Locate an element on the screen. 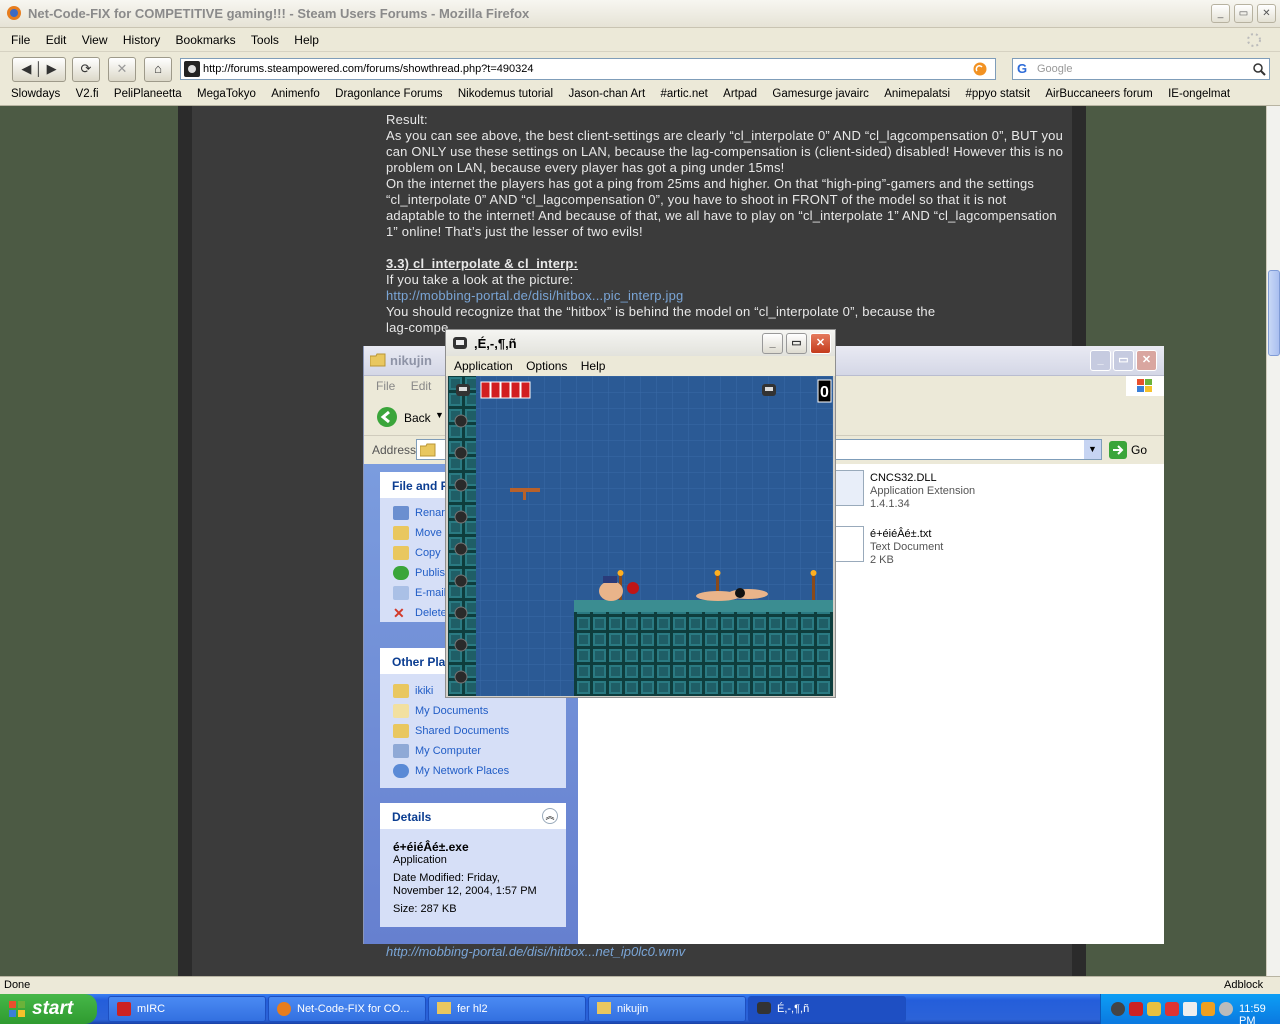  back-arrow-icon: ◀ is located at coordinates (26, 68).